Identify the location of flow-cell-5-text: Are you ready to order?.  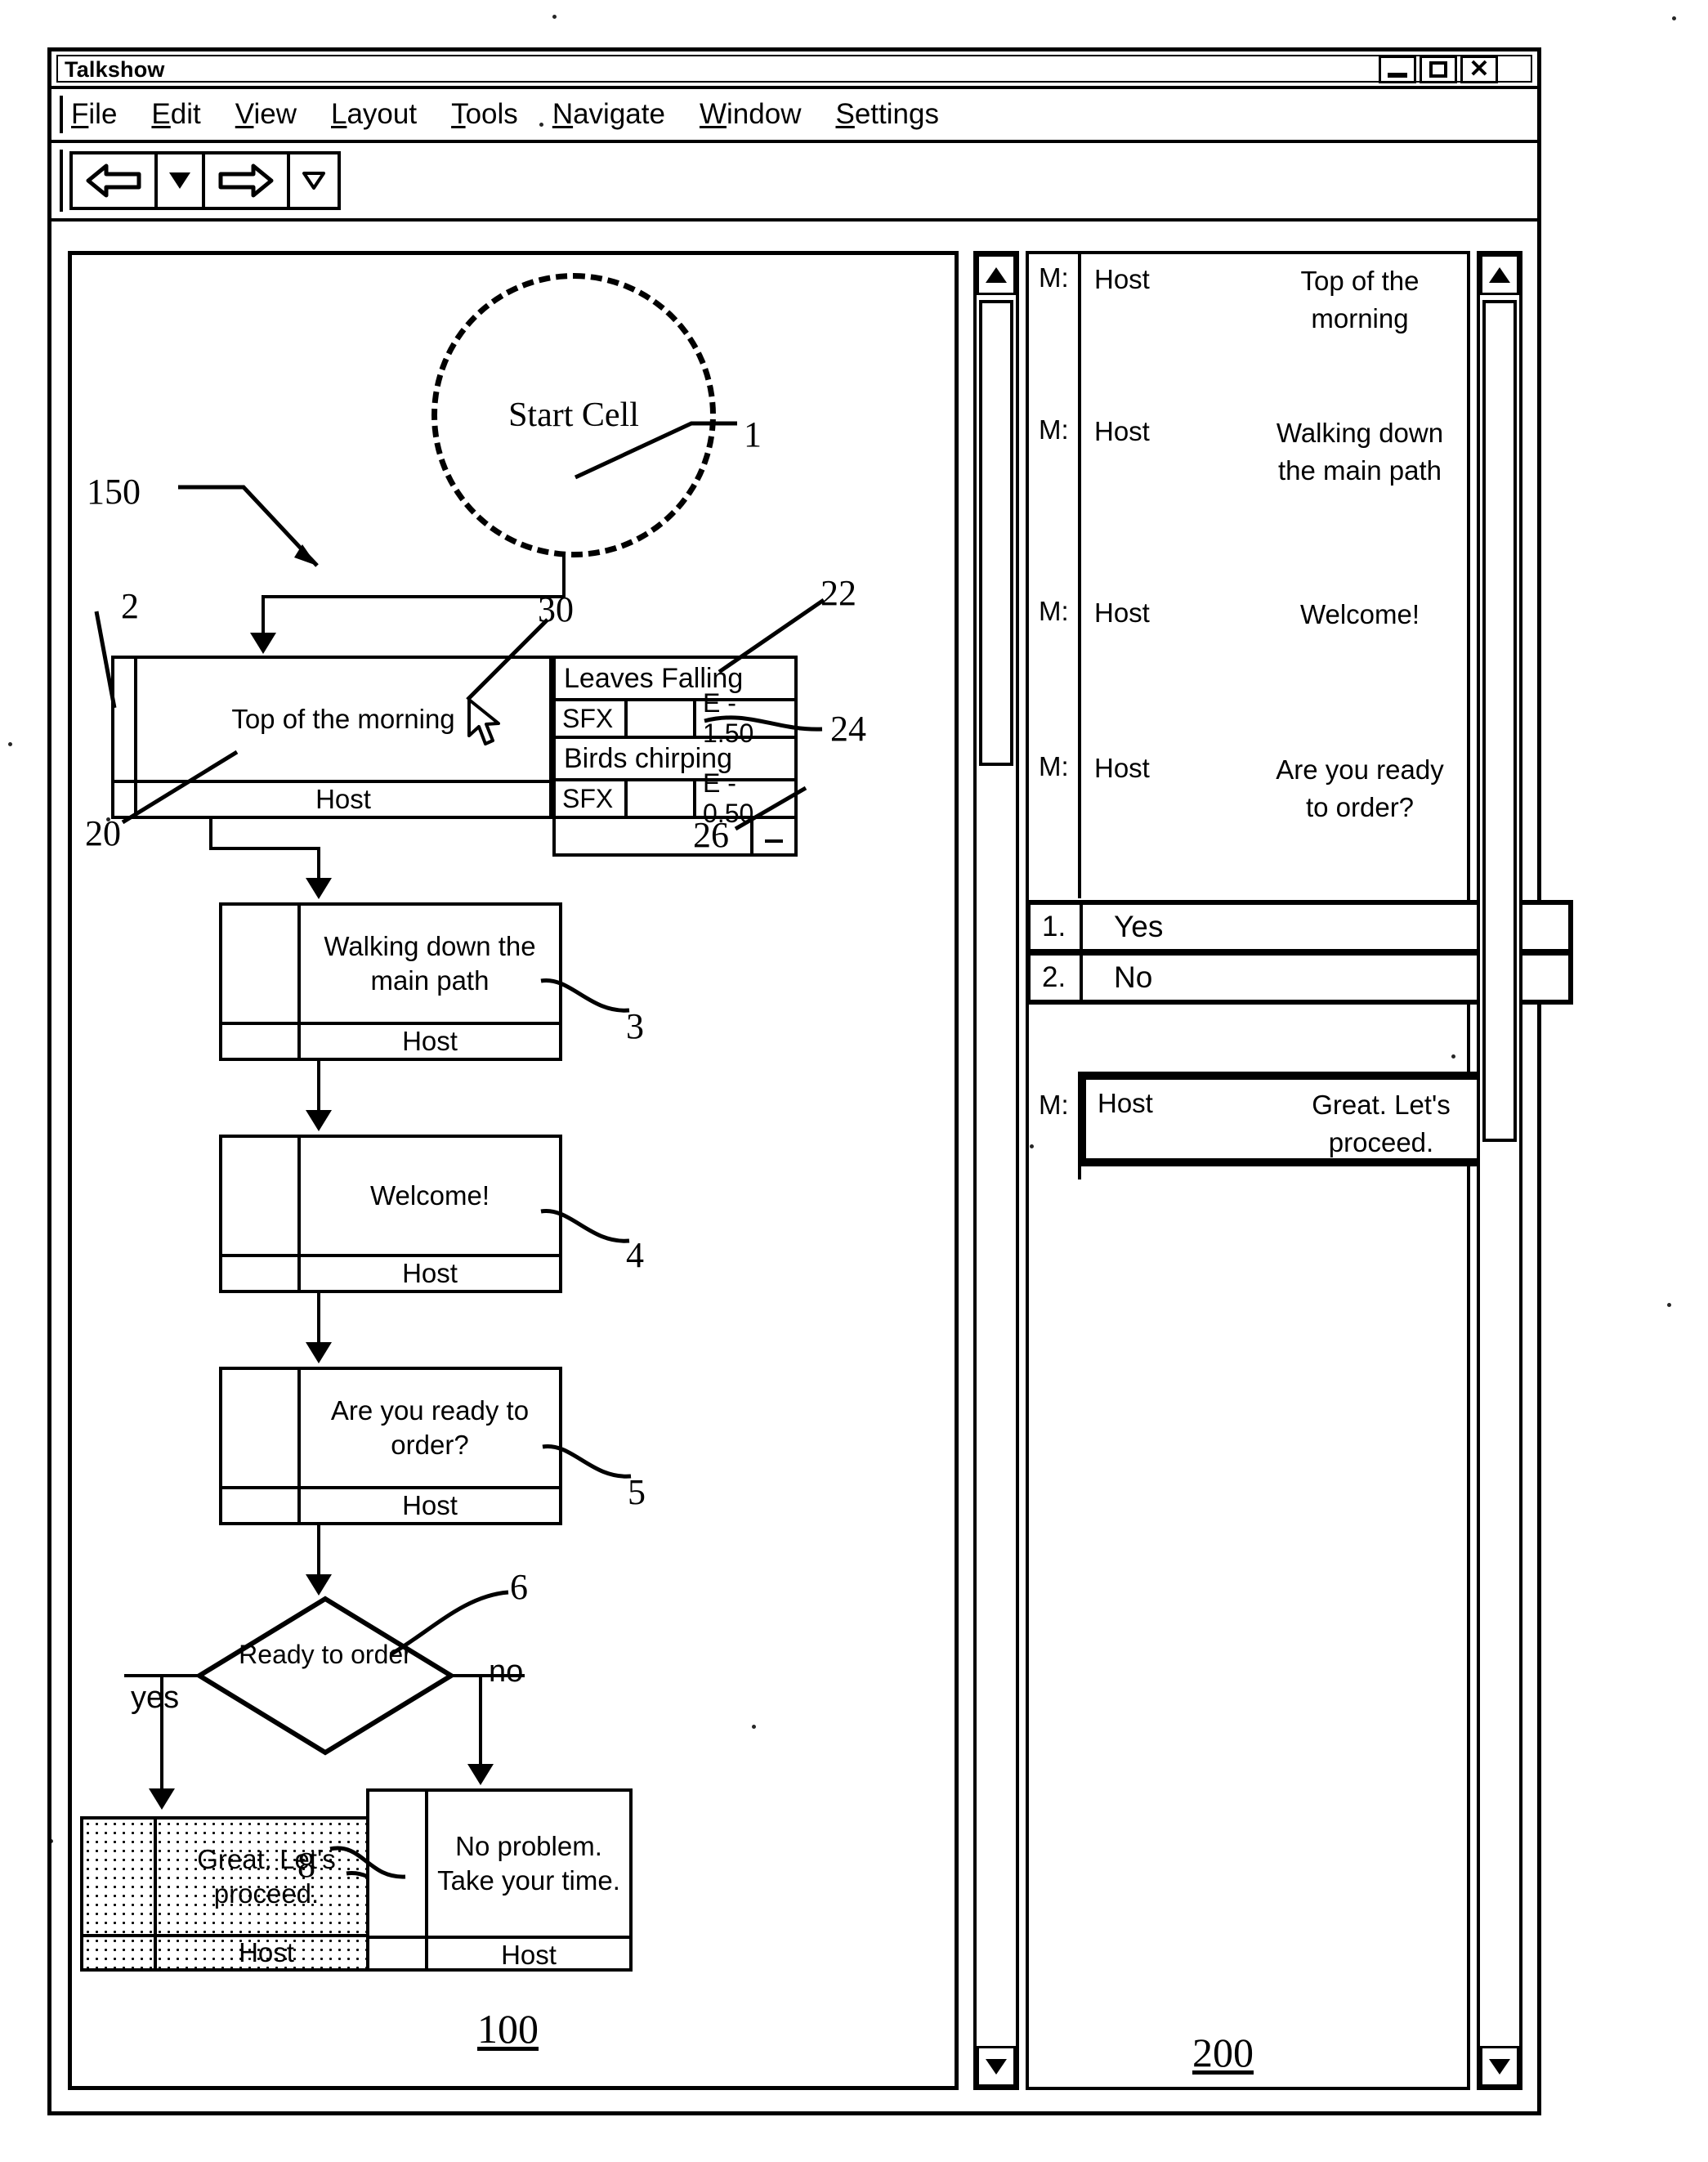
(430, 1427).